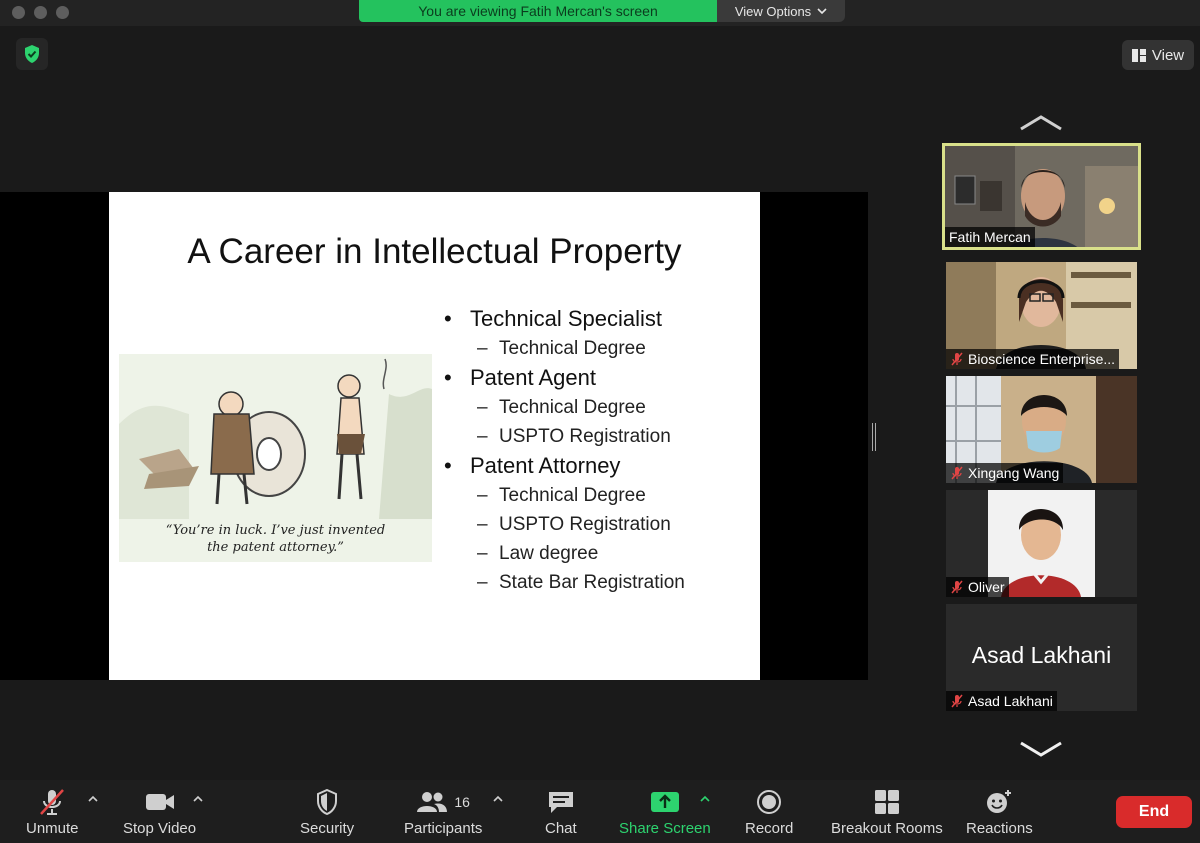  I want to click on gallery-scroll-up-icon, so click(1041, 123).